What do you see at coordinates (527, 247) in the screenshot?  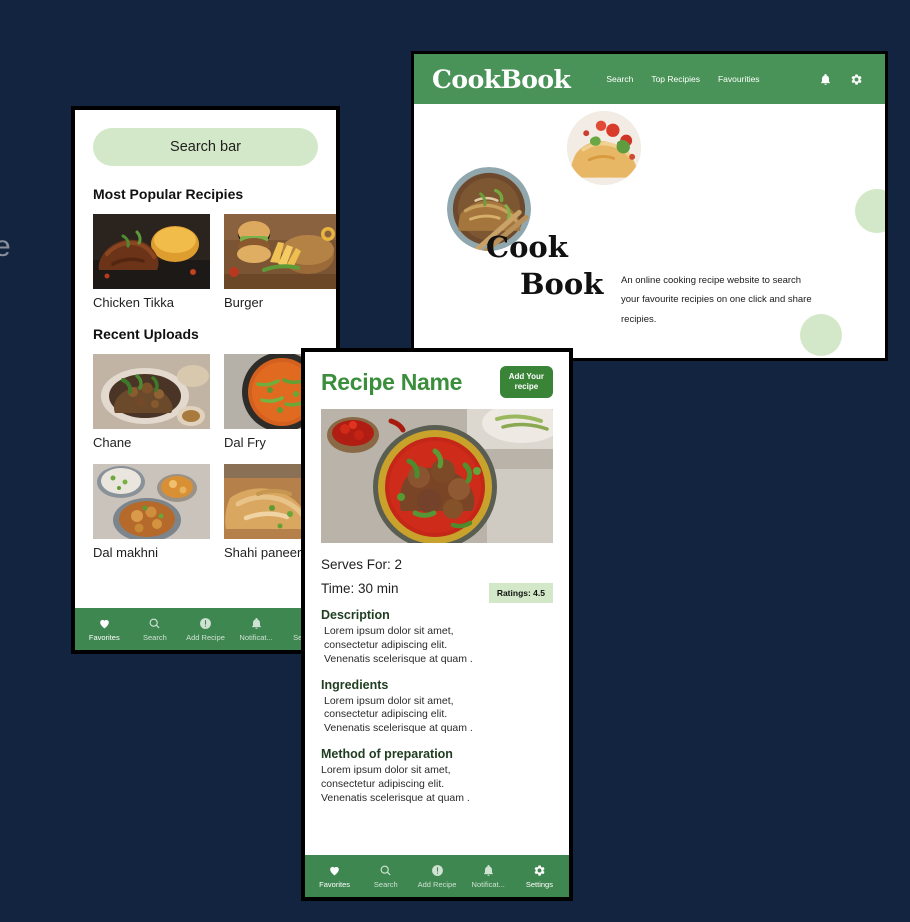 I see `hero-logotype-cook: Cook` at bounding box center [527, 247].